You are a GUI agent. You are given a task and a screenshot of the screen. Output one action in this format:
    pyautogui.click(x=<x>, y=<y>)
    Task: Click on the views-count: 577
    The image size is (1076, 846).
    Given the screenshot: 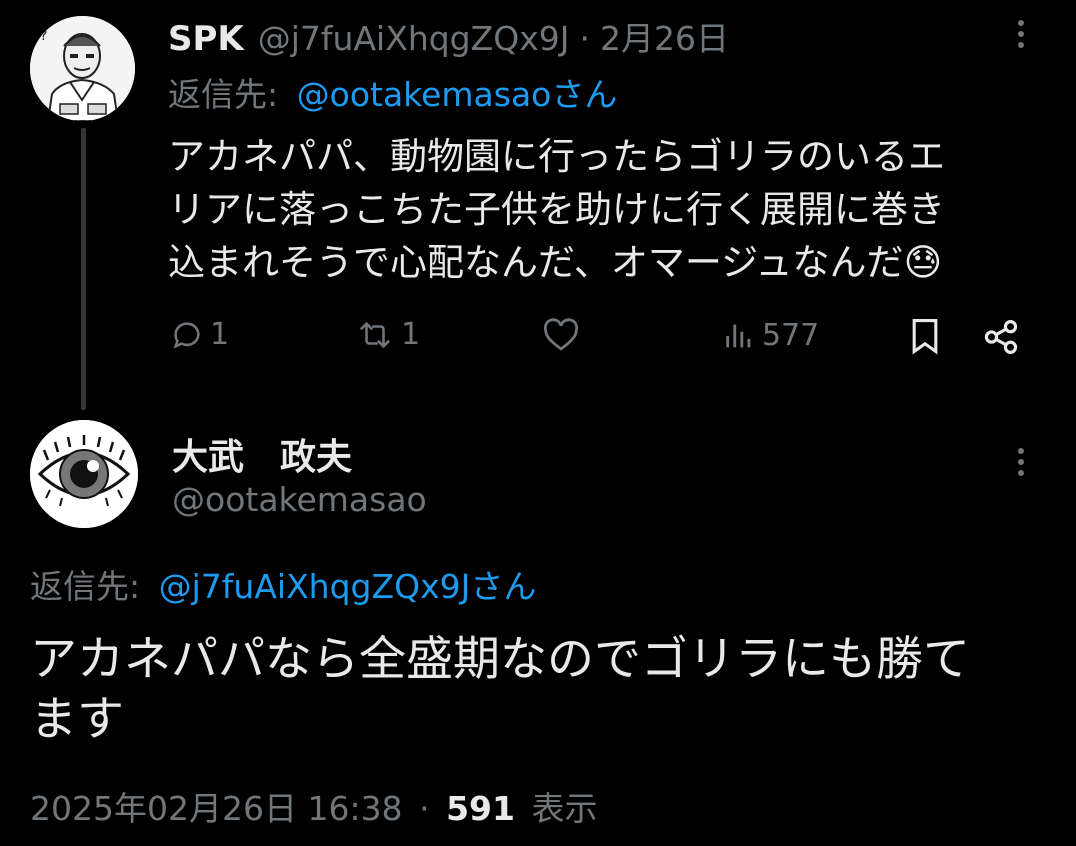 What is the action you would take?
    pyautogui.click(x=791, y=335)
    